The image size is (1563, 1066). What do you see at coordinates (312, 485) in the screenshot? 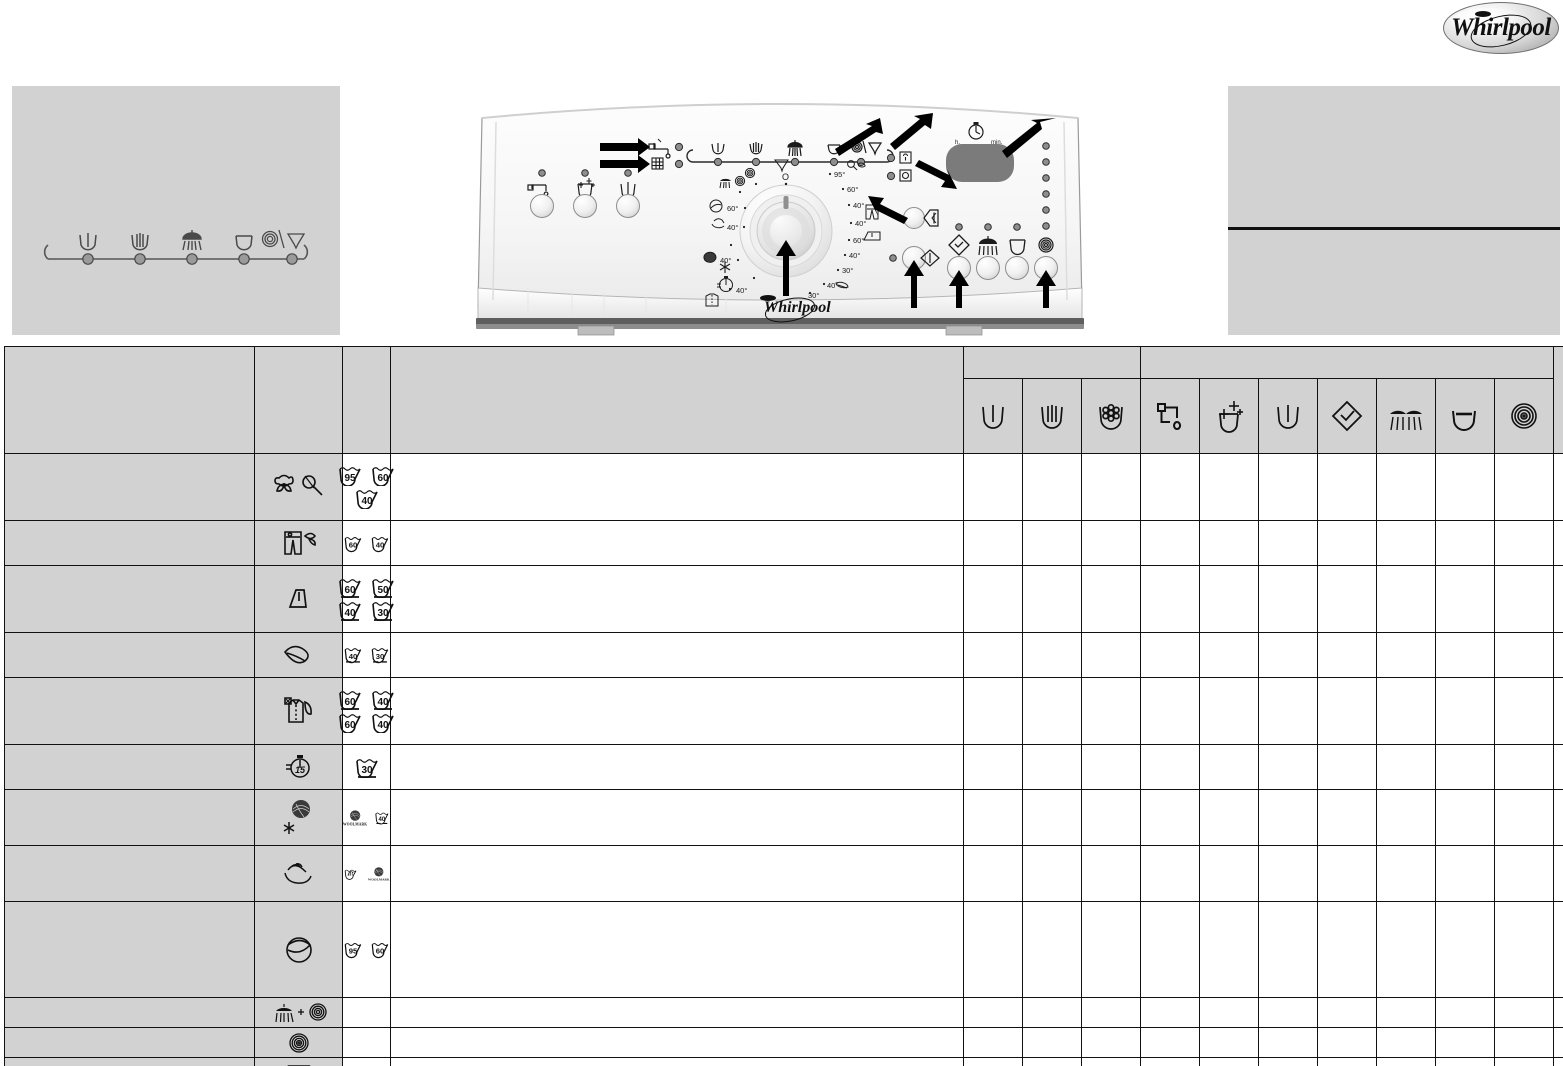
I see `magnifier-icon` at bounding box center [312, 485].